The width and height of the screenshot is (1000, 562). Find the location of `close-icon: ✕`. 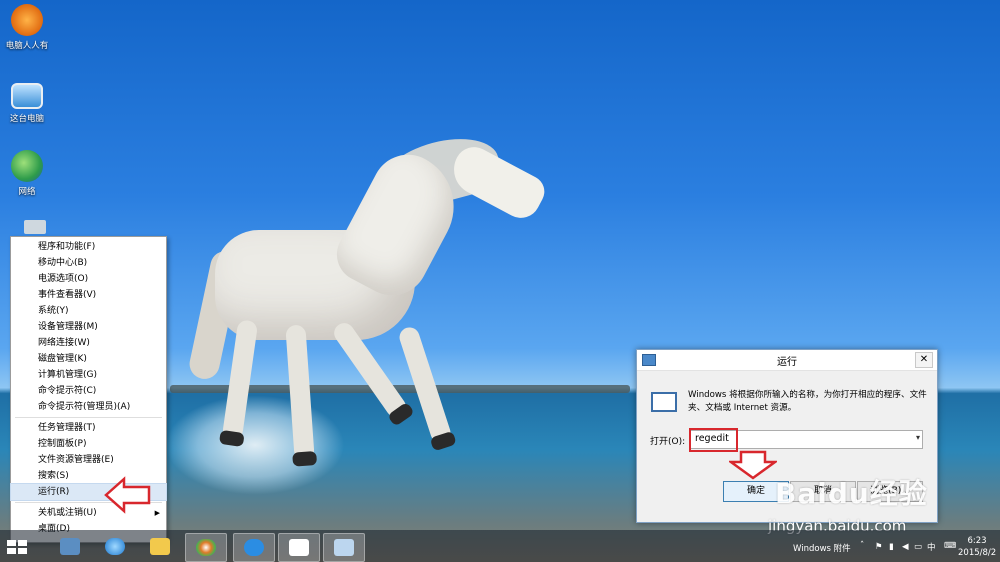

close-icon: ✕ is located at coordinates (924, 359).